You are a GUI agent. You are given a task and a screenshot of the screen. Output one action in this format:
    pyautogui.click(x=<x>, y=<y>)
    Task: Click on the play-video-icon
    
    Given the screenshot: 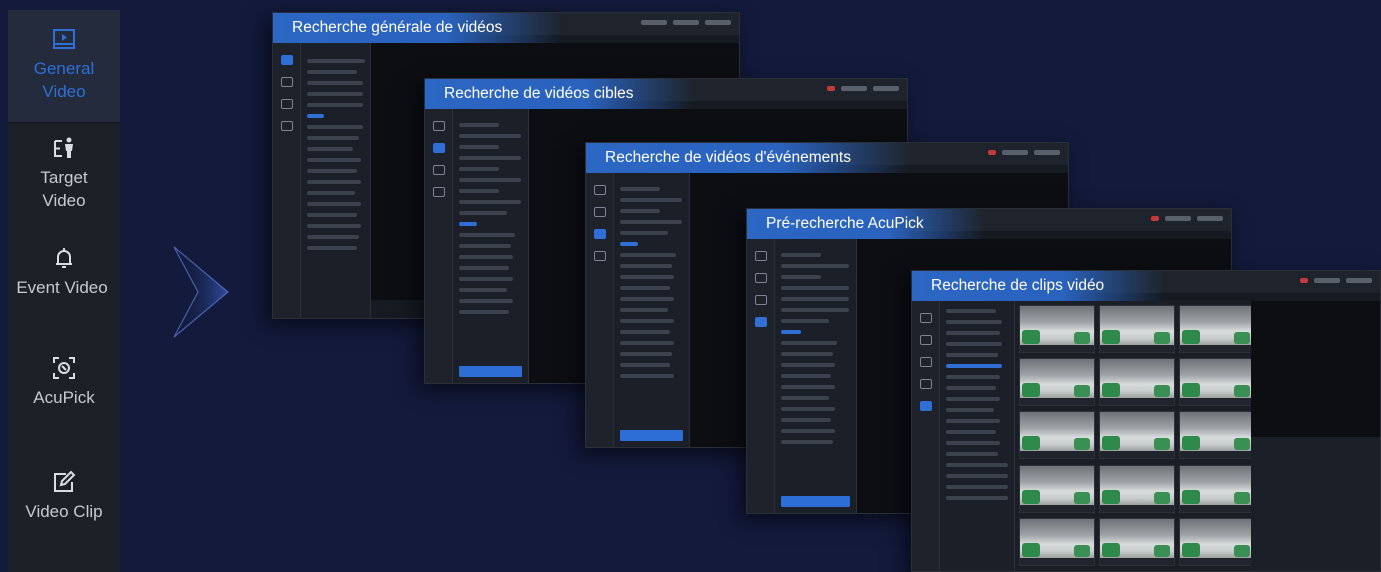 What is the action you would take?
    pyautogui.click(x=64, y=39)
    